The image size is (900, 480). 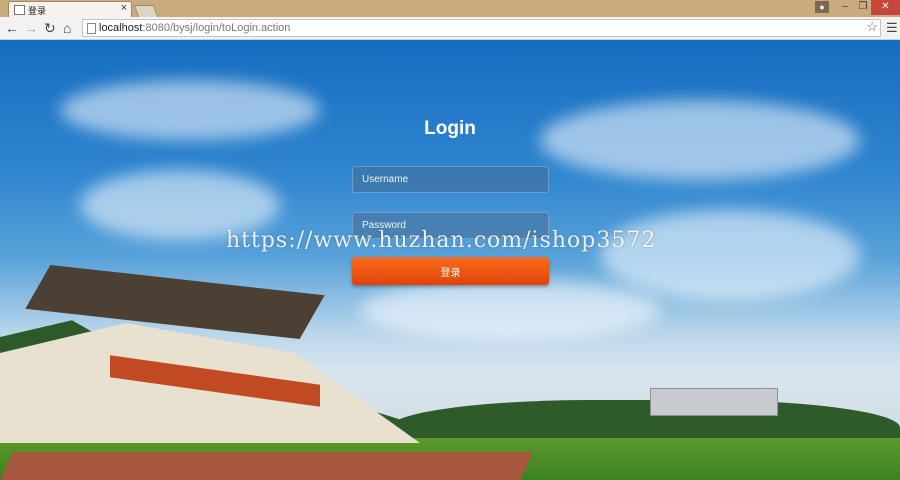 I want to click on url-host: localhost, so click(x=121, y=28).